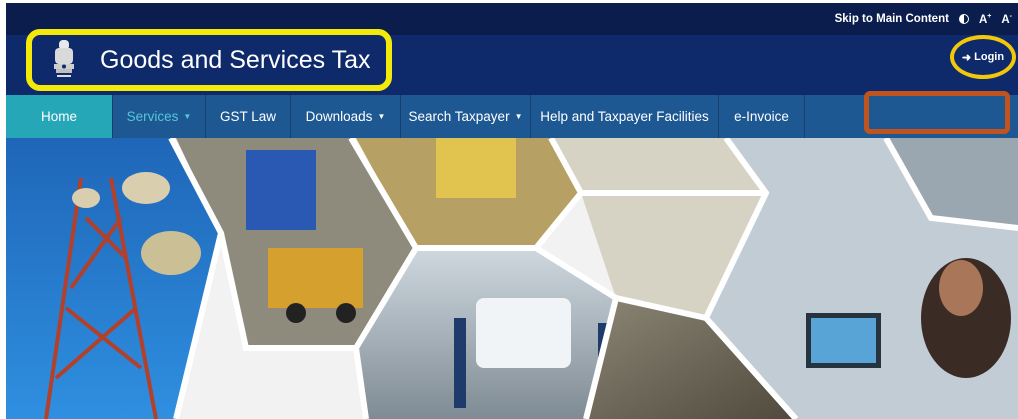  Describe the element at coordinates (152, 116) in the screenshot. I see `nav-services-label: Services` at that location.